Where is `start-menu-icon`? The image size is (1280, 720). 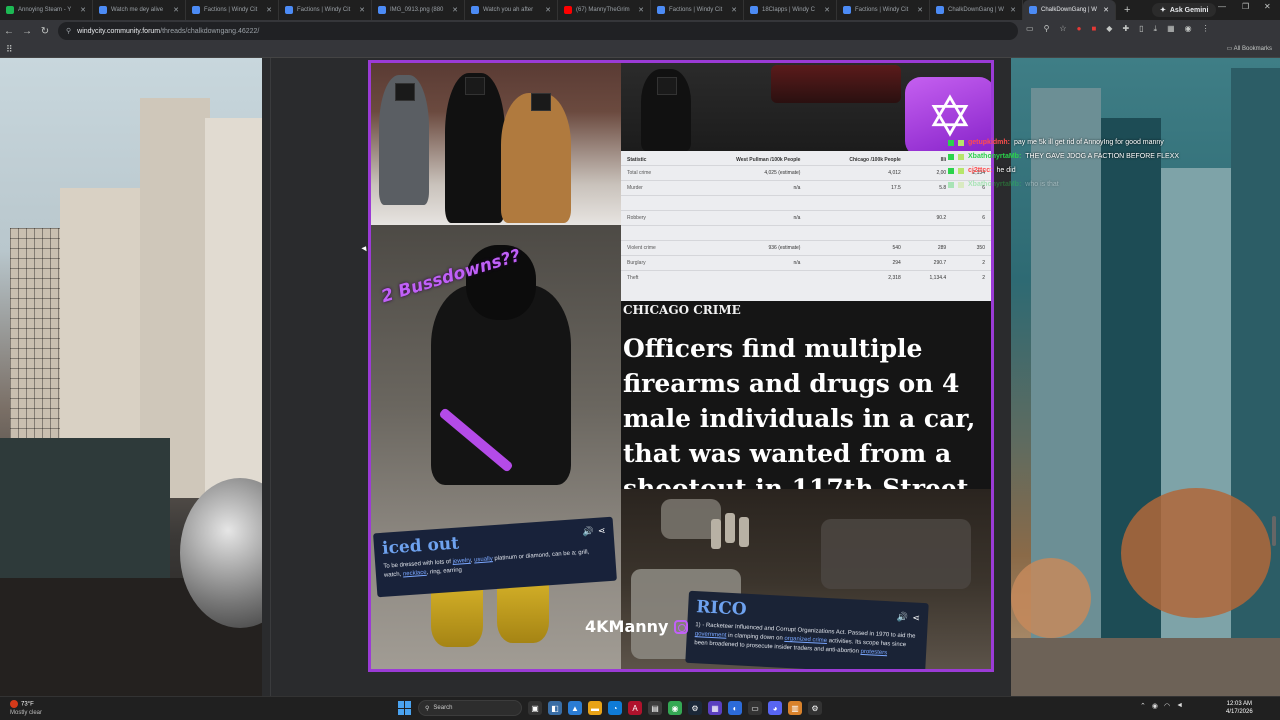
start-menu-icon is located at coordinates (405, 708).